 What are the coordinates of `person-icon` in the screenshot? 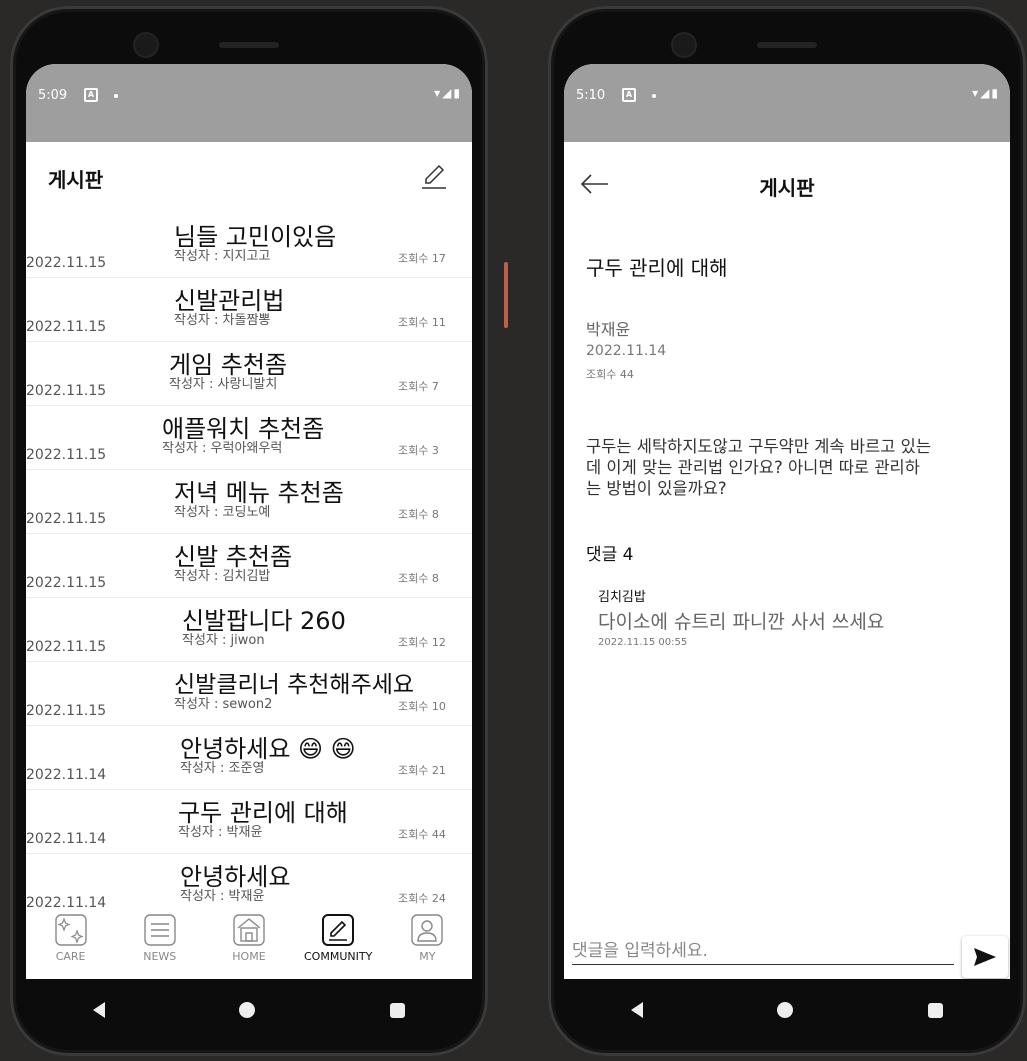 It's located at (427, 930).